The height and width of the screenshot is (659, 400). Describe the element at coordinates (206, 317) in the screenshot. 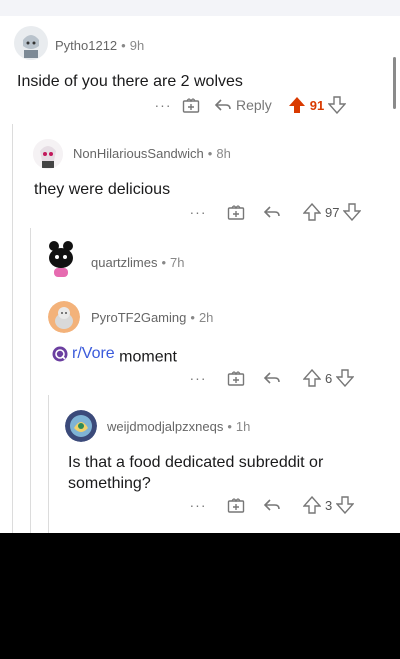

I see `comment-age: 2h` at that location.